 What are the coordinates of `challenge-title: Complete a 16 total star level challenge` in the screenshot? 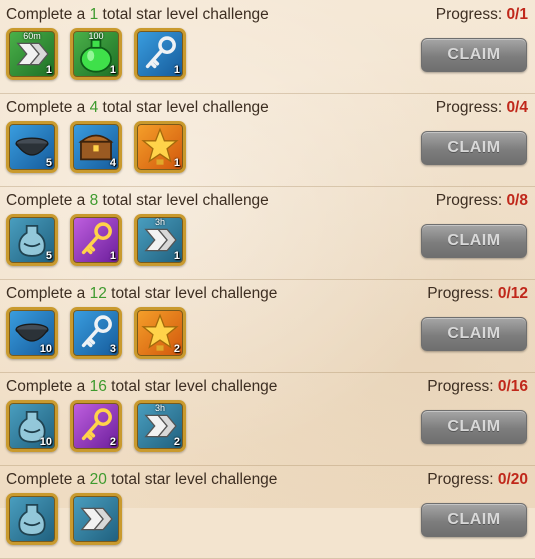 It's located at (141, 387).